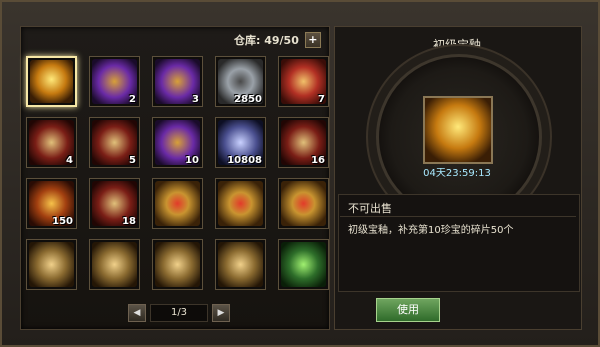  I want to click on inventory-slot: 7, so click(303, 81).